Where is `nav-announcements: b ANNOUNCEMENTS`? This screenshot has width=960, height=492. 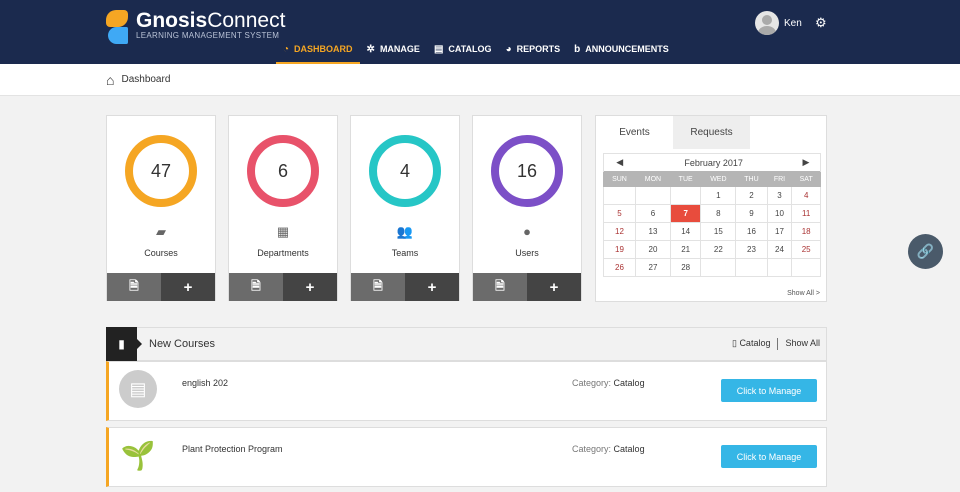
nav-announcements: b ANNOUNCEMENTS is located at coordinates (621, 54).